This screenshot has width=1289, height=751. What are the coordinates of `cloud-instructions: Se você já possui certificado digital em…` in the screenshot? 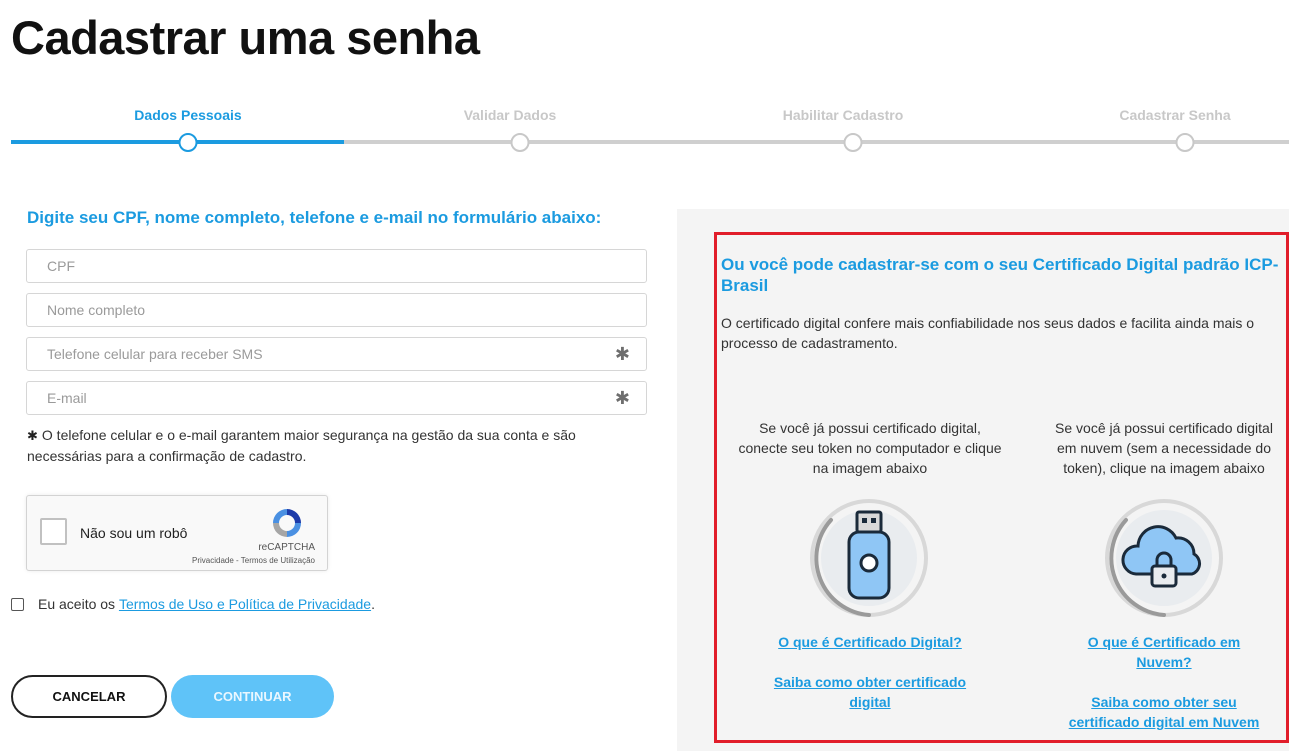 It's located at (1164, 448).